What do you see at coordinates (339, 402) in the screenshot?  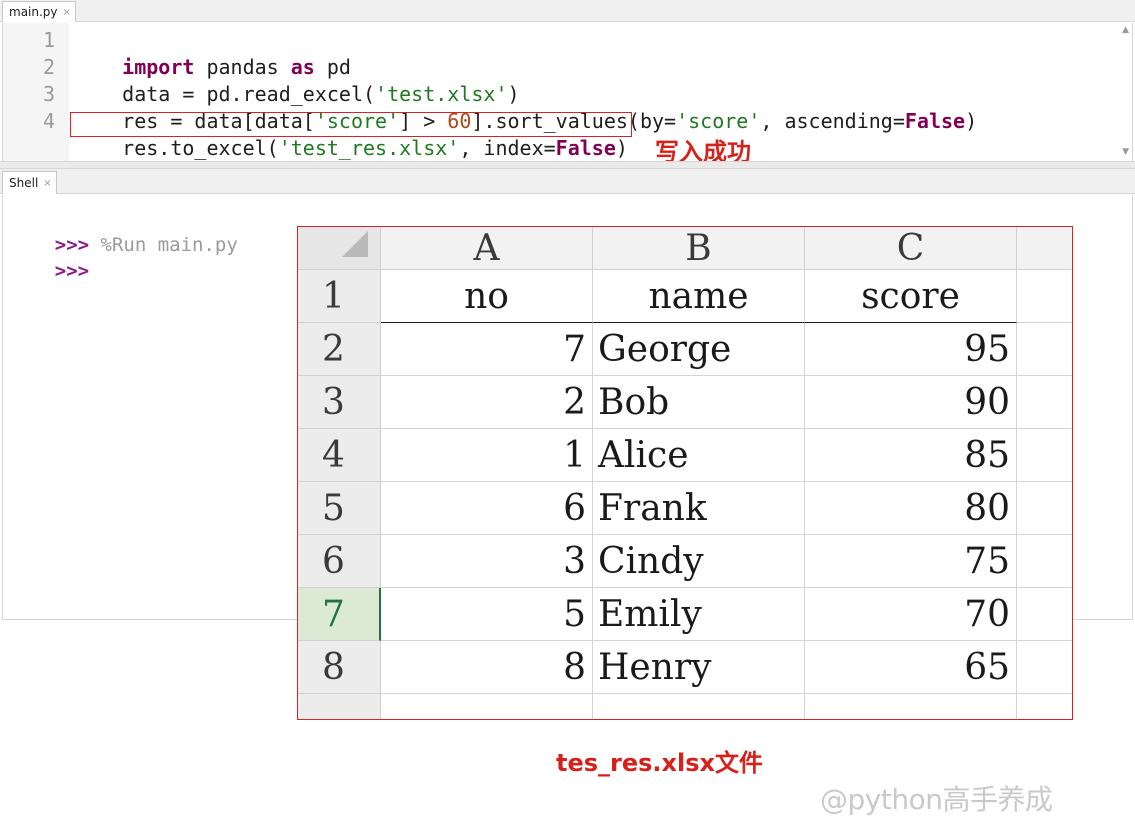 I see `row-header: 3` at bounding box center [339, 402].